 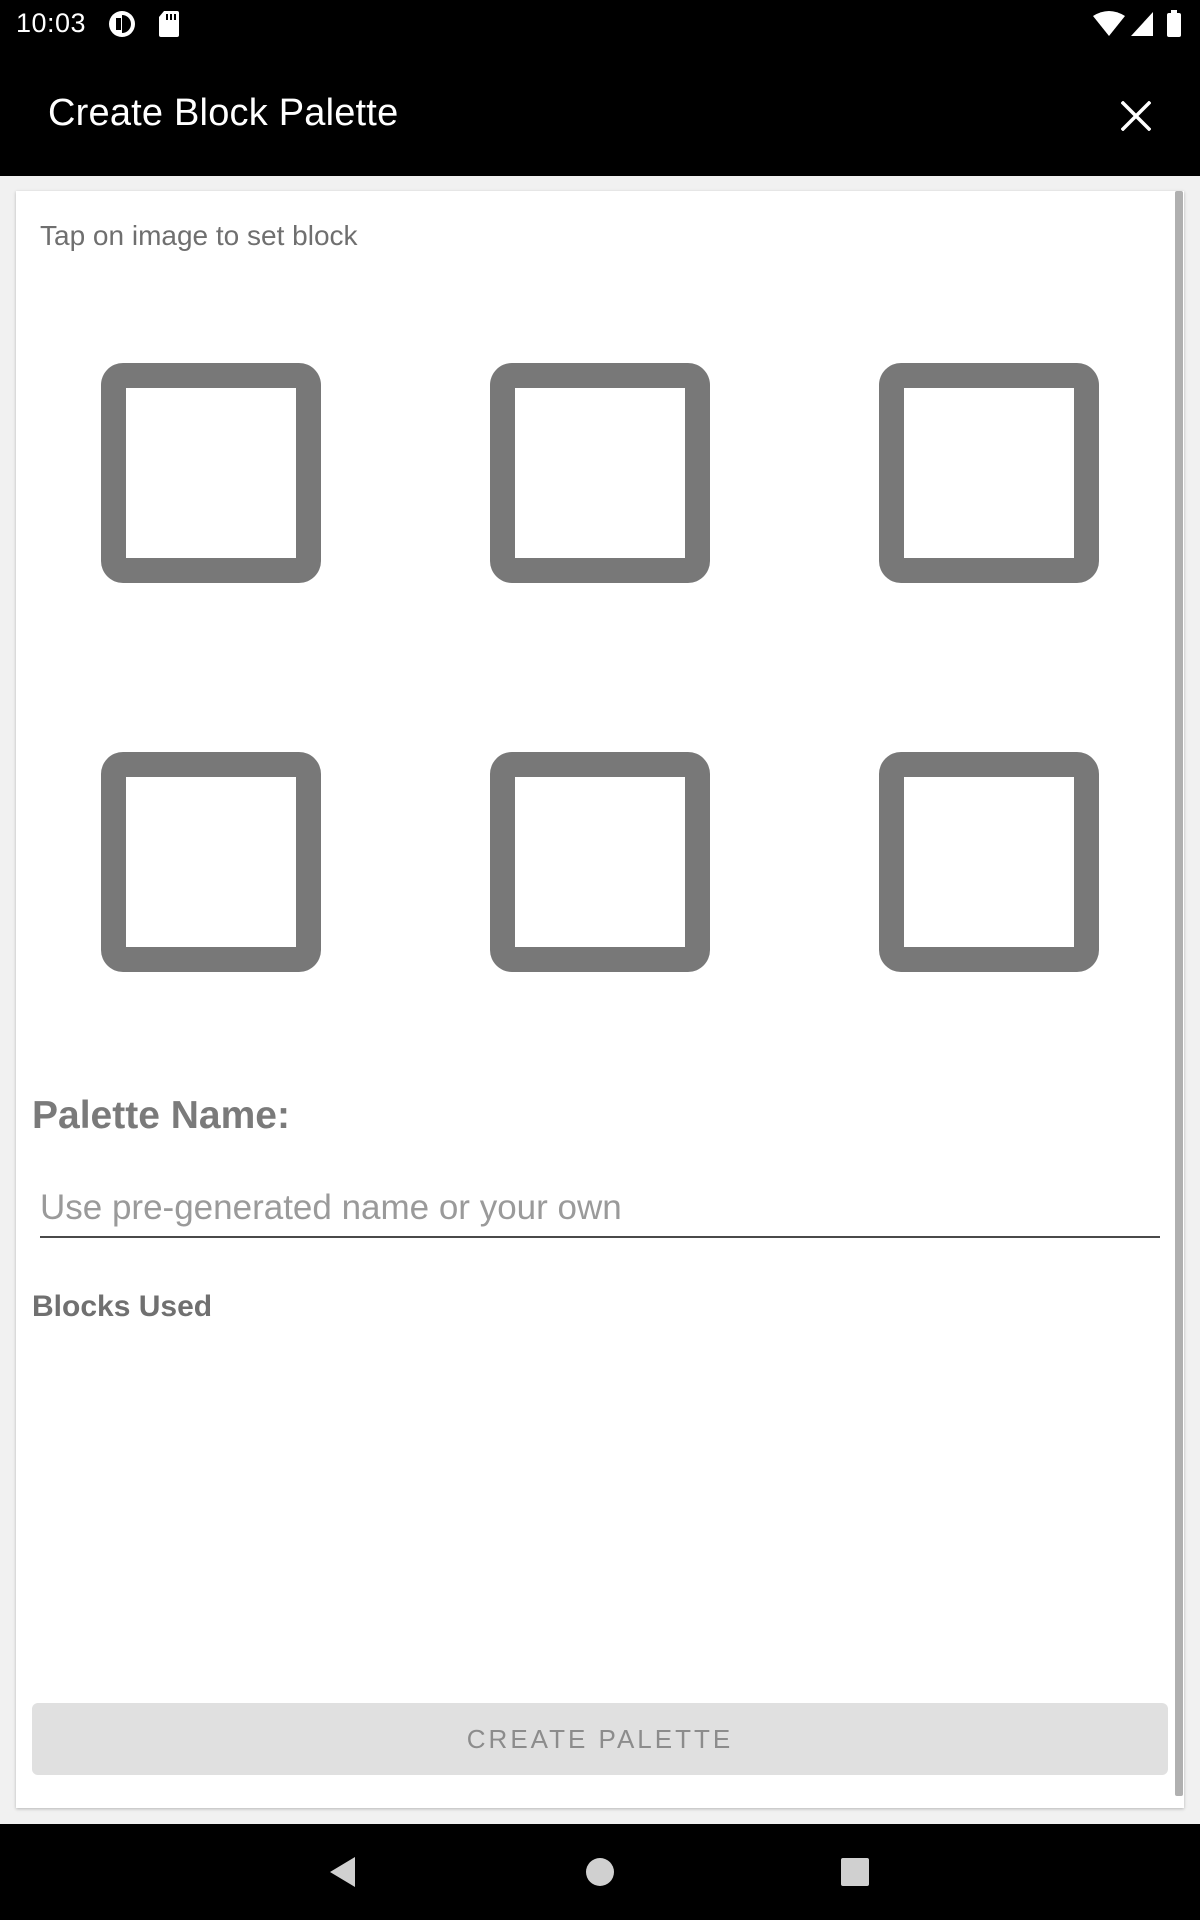 What do you see at coordinates (223, 113) in the screenshot?
I see `page-title: Create Block Palette` at bounding box center [223, 113].